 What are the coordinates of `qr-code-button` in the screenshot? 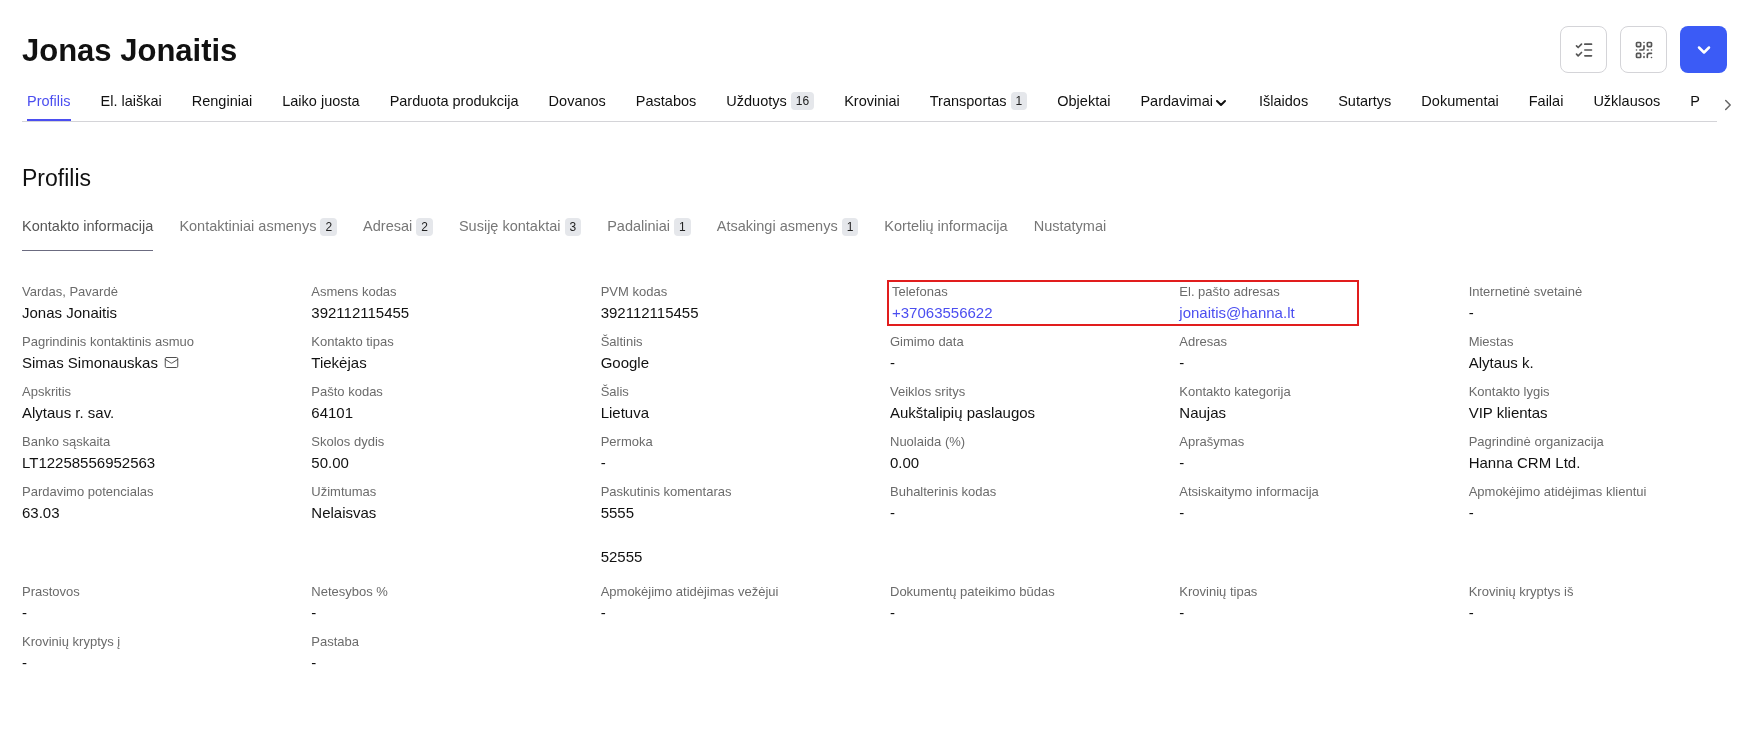 It's located at (1643, 49).